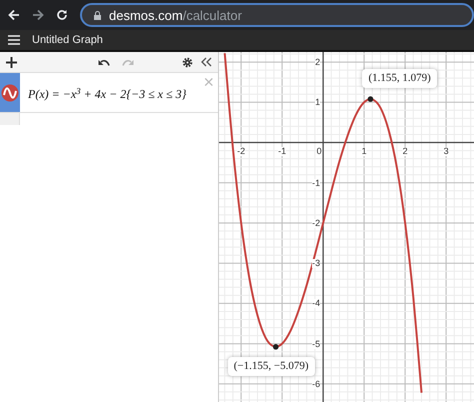  What do you see at coordinates (317, 103) in the screenshot?
I see `y-tick-label: 1` at bounding box center [317, 103].